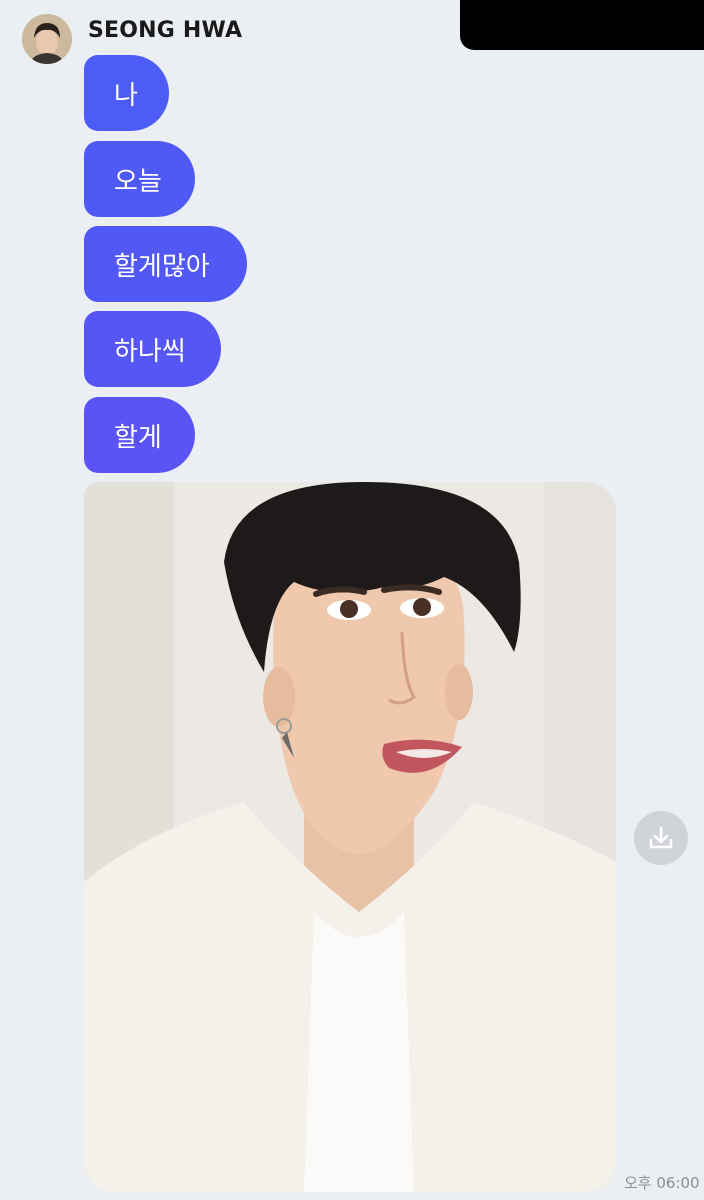 The image size is (704, 1200). Describe the element at coordinates (582, 25) in the screenshot. I see `redaction-block` at that location.